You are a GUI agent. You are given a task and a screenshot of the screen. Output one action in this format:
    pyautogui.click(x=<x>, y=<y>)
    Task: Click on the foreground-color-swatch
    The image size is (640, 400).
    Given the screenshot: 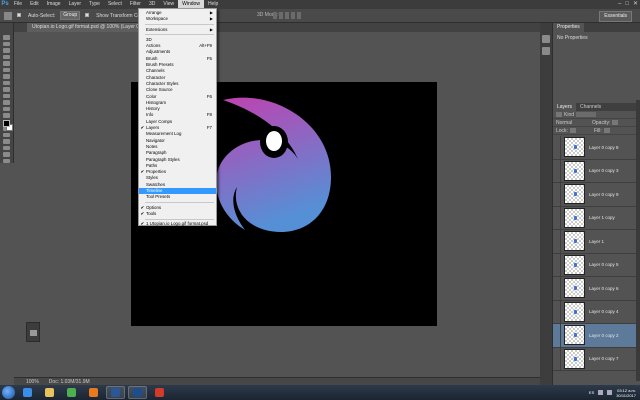 What is the action you would take?
    pyautogui.click(x=6, y=123)
    